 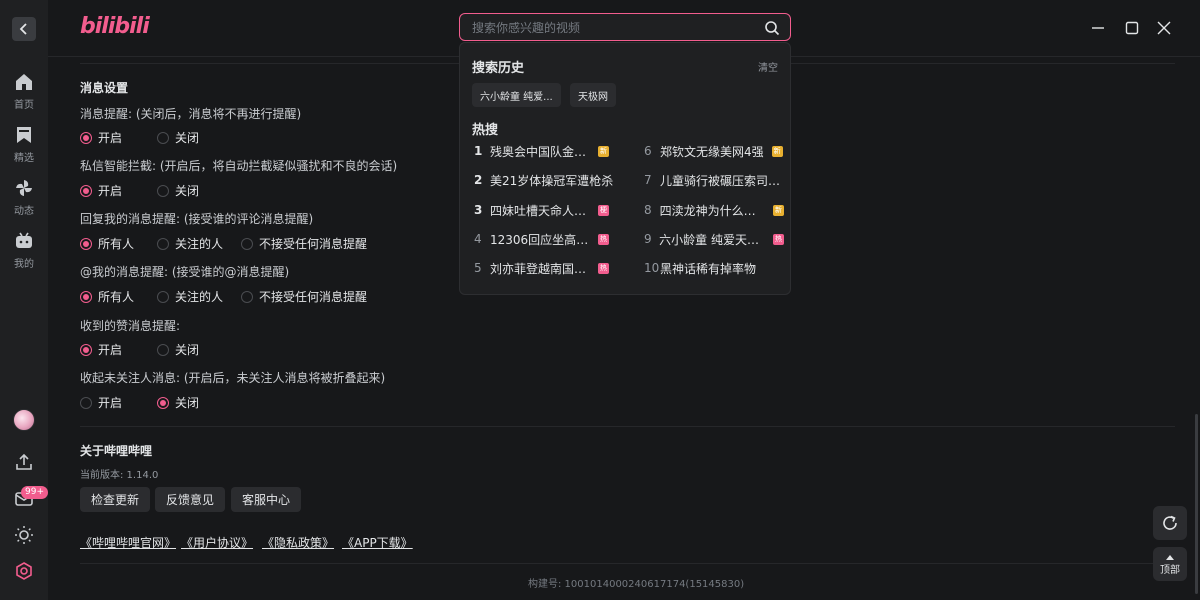 I want to click on pinwheel-icon, so click(x=24, y=188).